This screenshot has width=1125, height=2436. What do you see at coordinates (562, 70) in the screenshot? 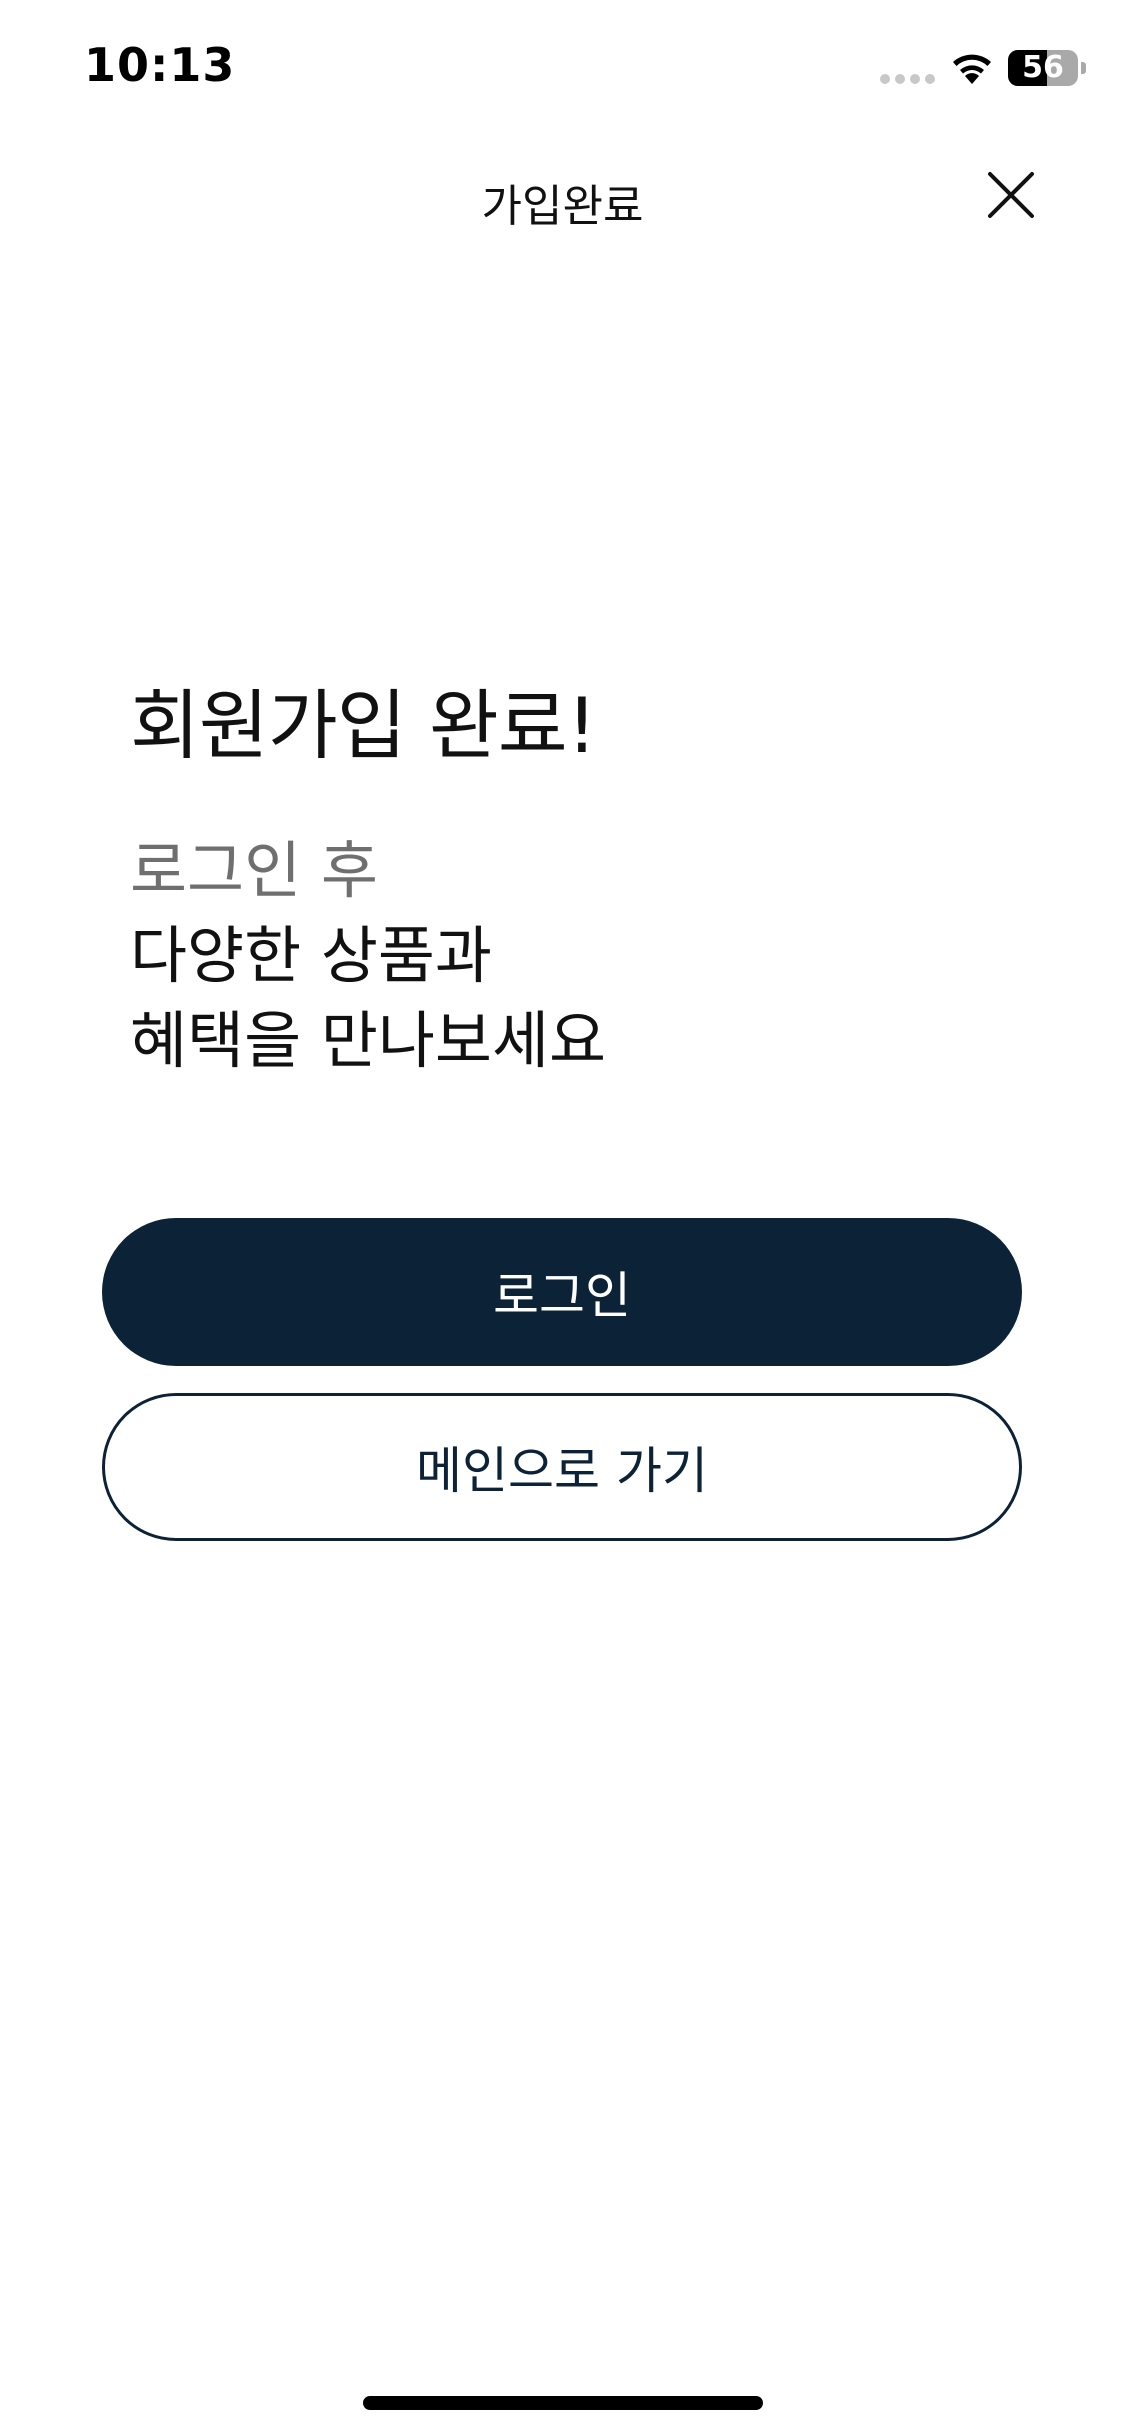
I see `status-bar: 10:13 56` at bounding box center [562, 70].